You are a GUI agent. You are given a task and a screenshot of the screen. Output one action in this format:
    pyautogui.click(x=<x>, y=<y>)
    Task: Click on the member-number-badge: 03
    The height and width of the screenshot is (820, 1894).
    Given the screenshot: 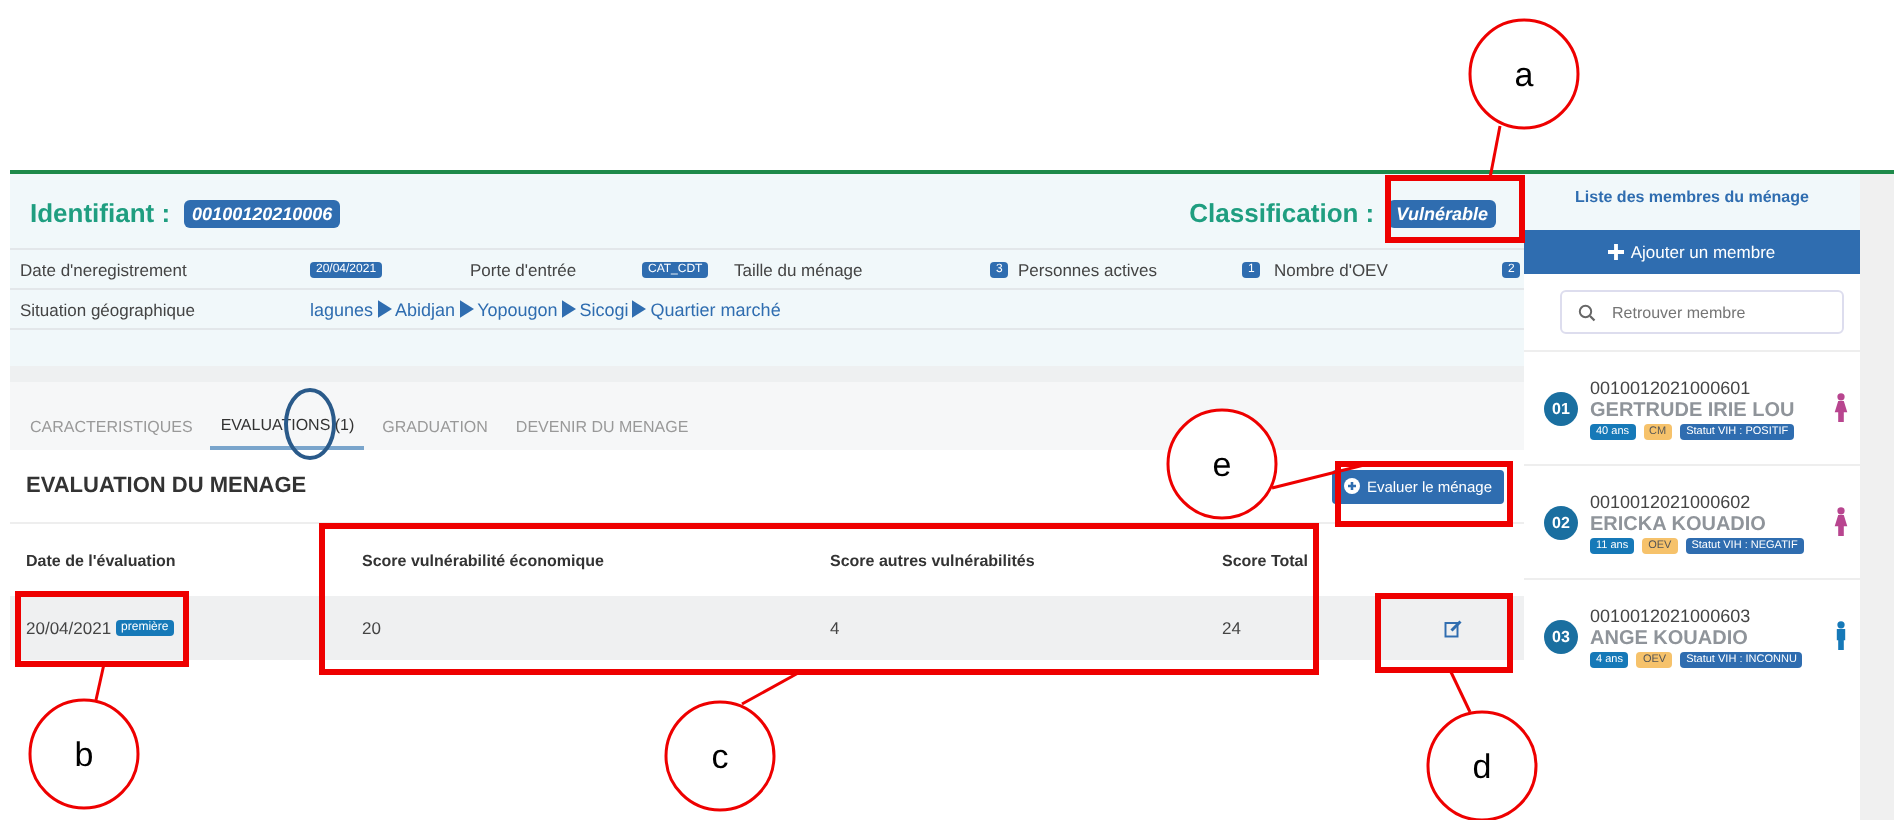 What is the action you would take?
    pyautogui.click(x=1561, y=636)
    